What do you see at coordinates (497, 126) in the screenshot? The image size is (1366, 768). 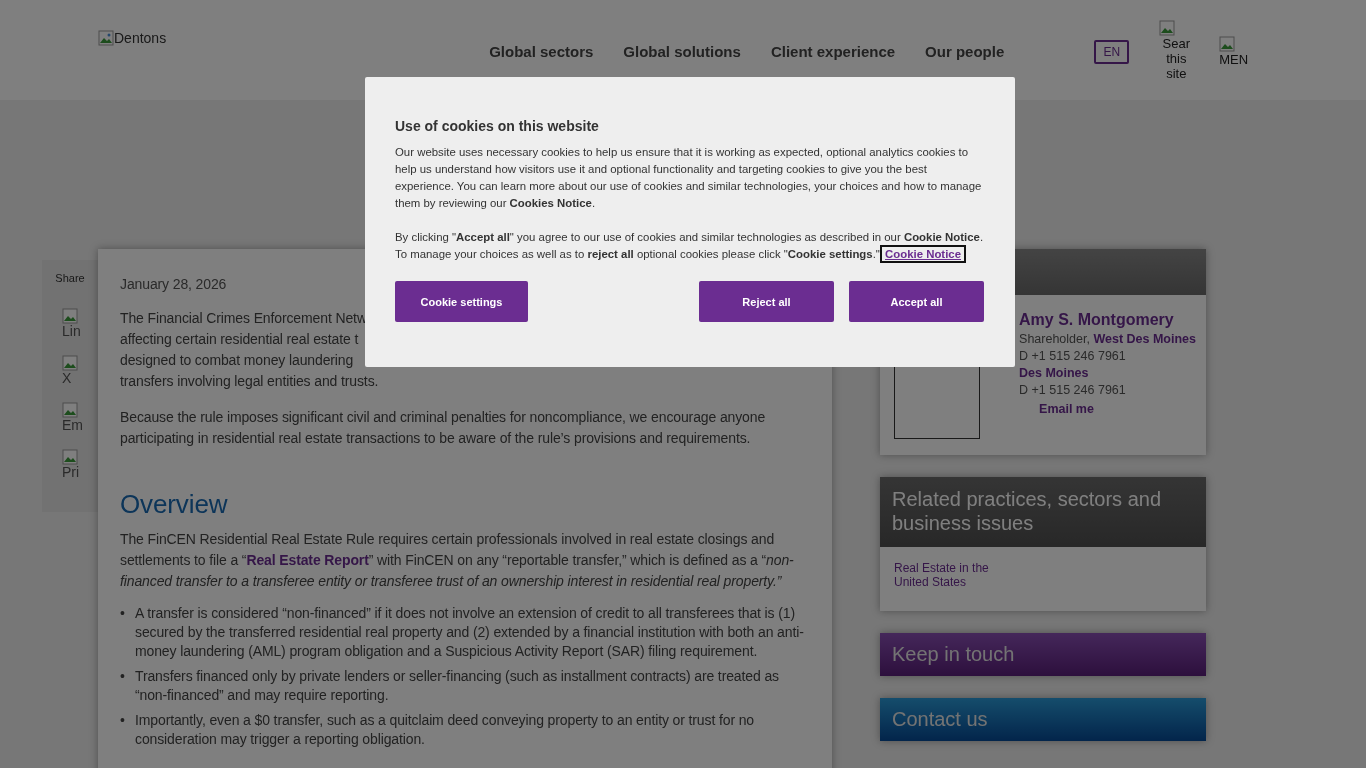 I see `dialog-title: Use of cookies on this website` at bounding box center [497, 126].